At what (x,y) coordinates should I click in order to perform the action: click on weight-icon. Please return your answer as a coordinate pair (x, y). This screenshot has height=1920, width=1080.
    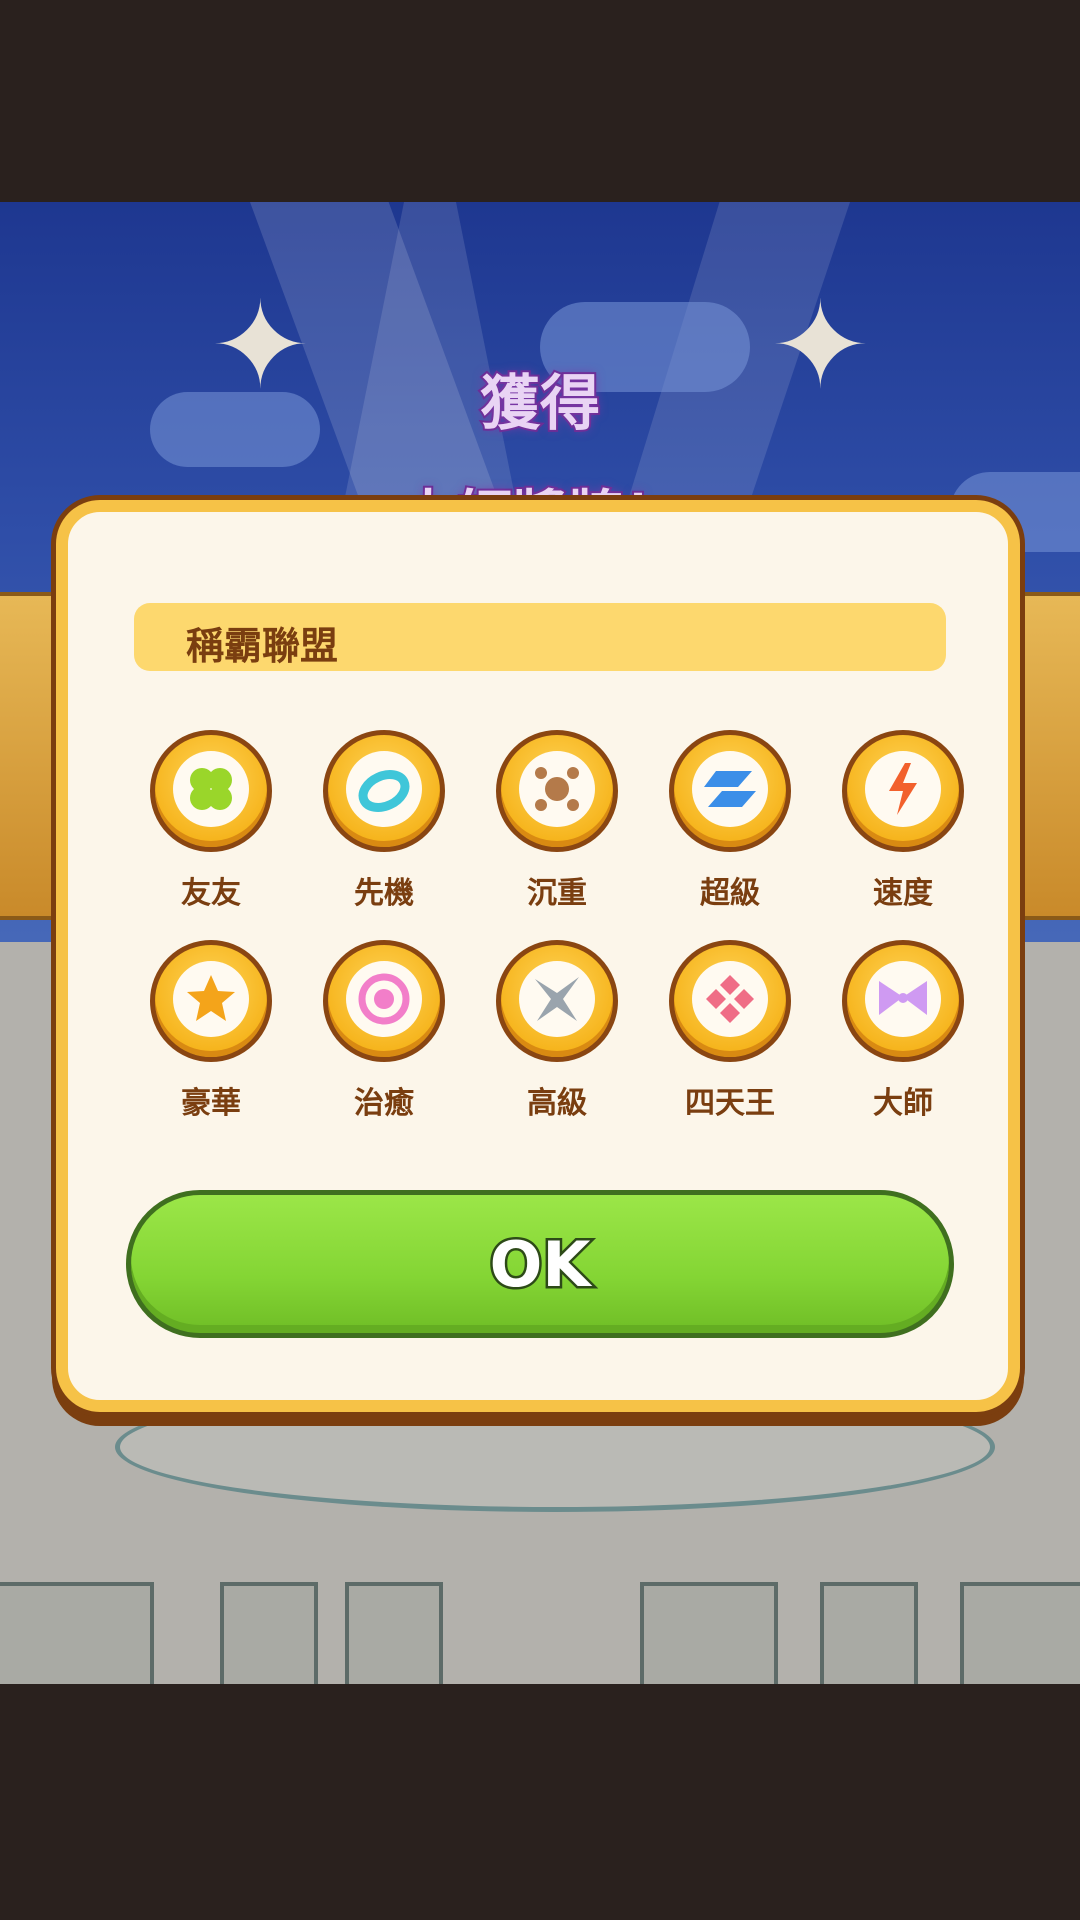
    Looking at the image, I should click on (557, 789).